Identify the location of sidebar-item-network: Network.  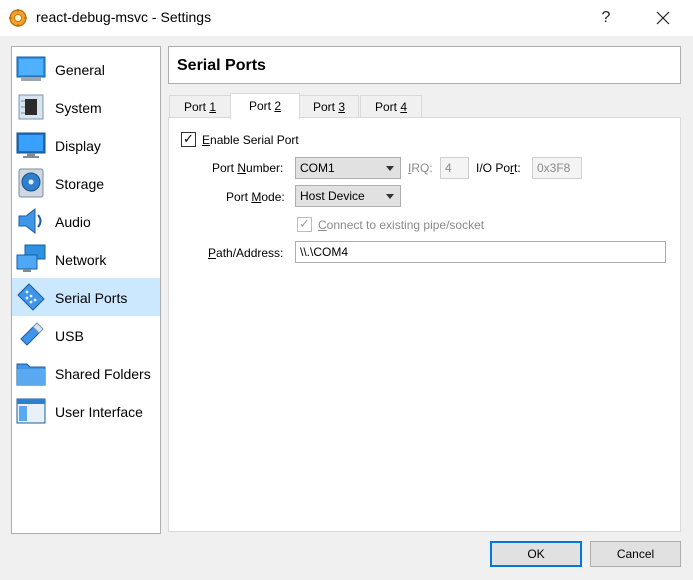
(86, 259).